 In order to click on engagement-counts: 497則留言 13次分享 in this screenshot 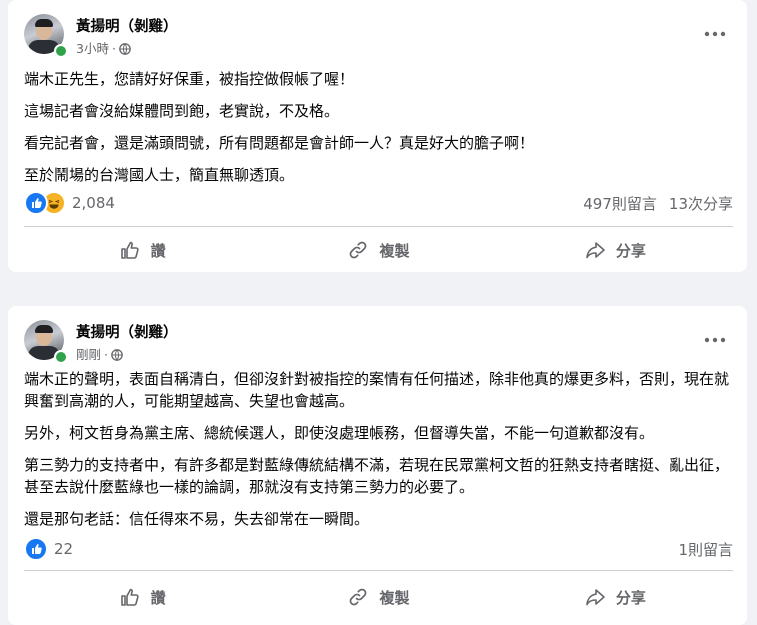, I will do `click(658, 203)`.